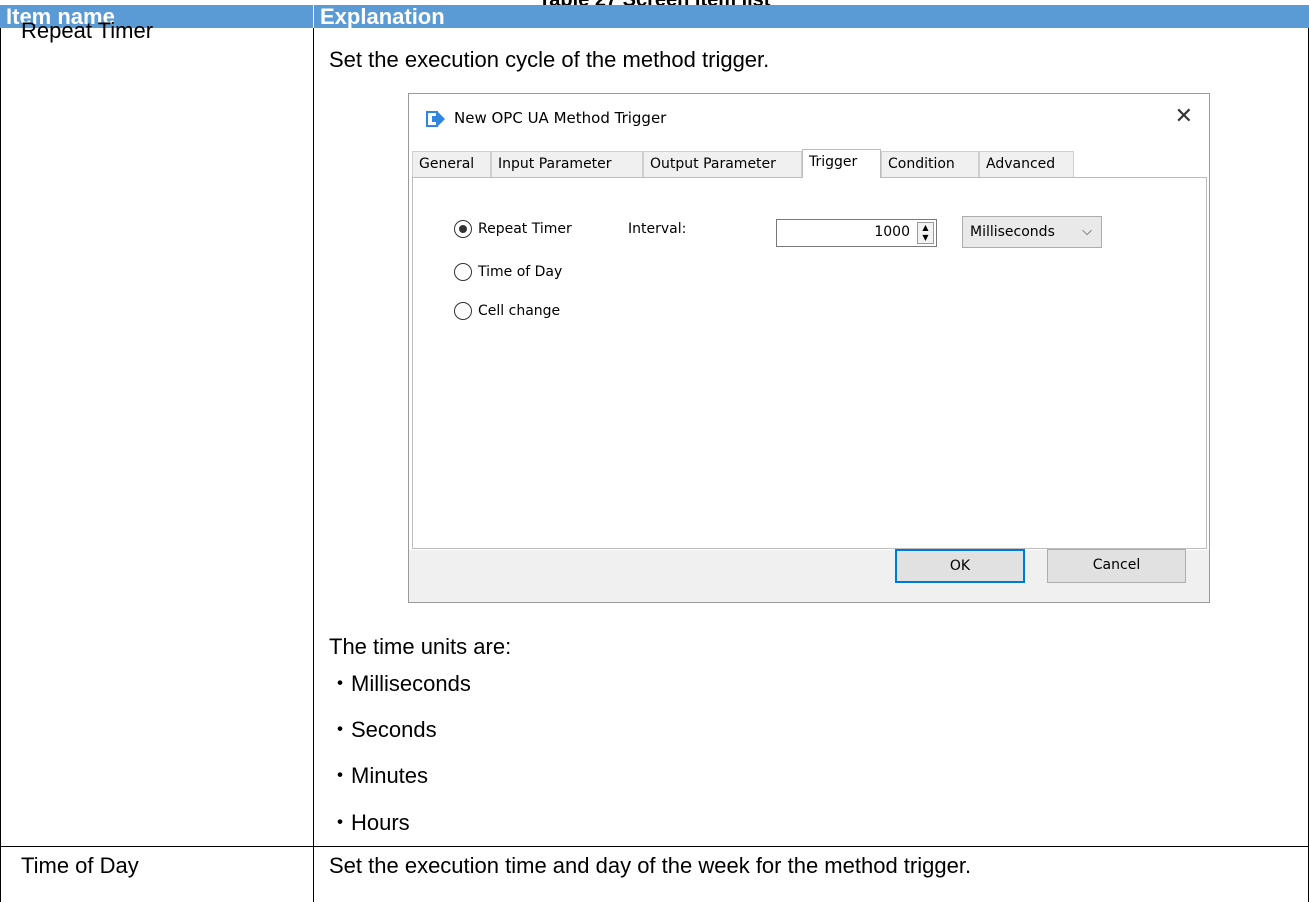 Image resolution: width=1309 pixels, height=902 pixels. What do you see at coordinates (960, 566) in the screenshot?
I see `ok-button: OK` at bounding box center [960, 566].